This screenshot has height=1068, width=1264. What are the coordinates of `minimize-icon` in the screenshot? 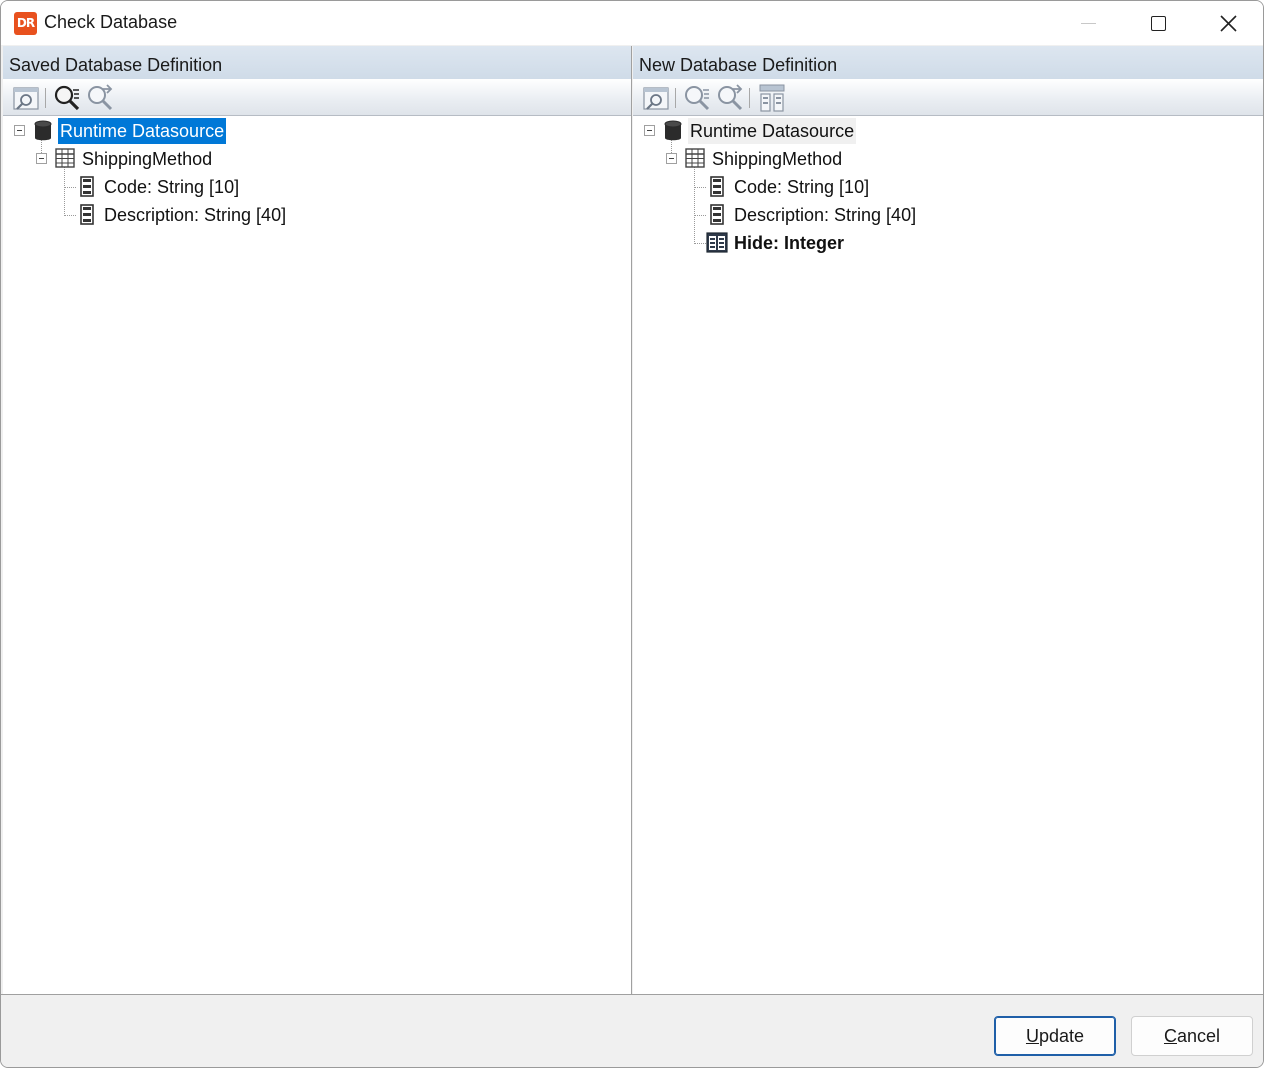 It's located at (1088, 23).